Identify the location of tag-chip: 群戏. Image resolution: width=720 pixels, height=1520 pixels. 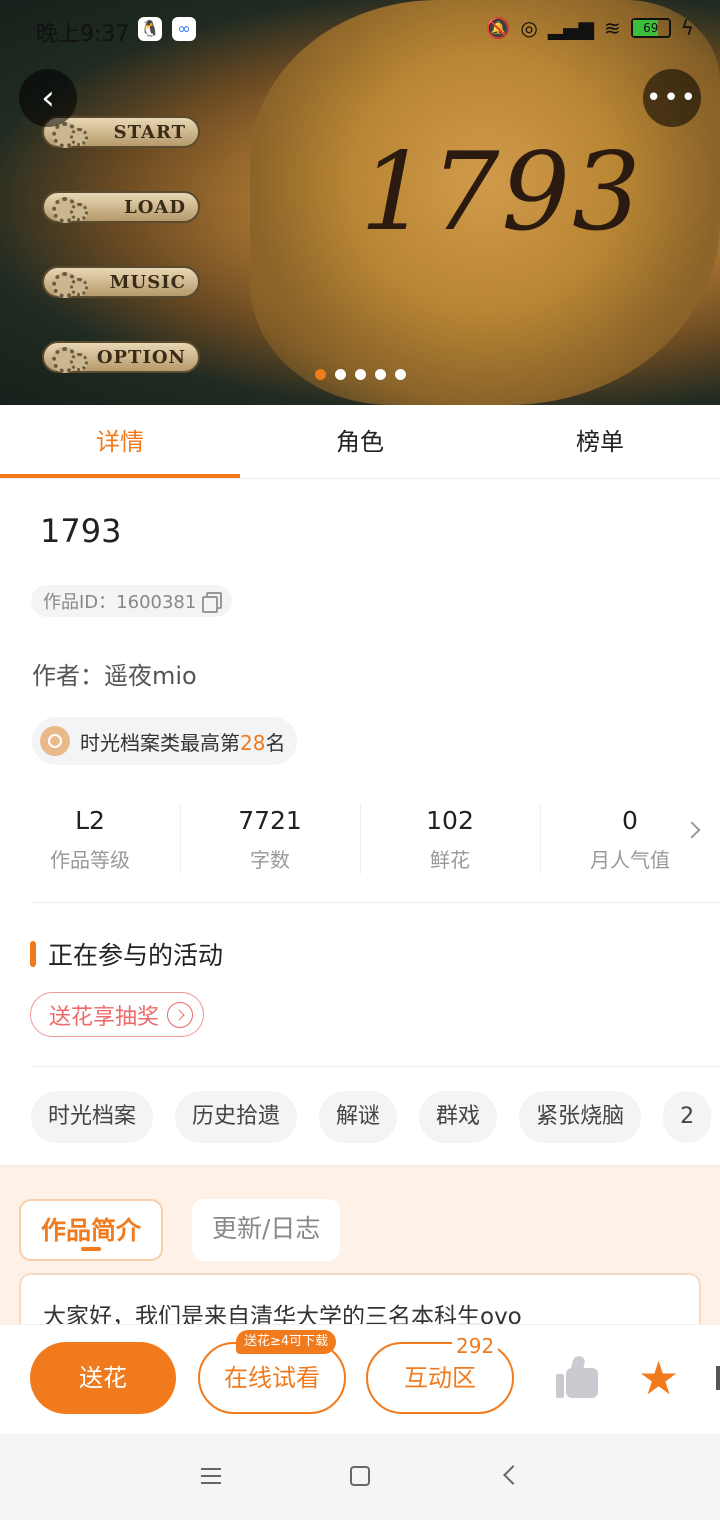
(458, 1117).